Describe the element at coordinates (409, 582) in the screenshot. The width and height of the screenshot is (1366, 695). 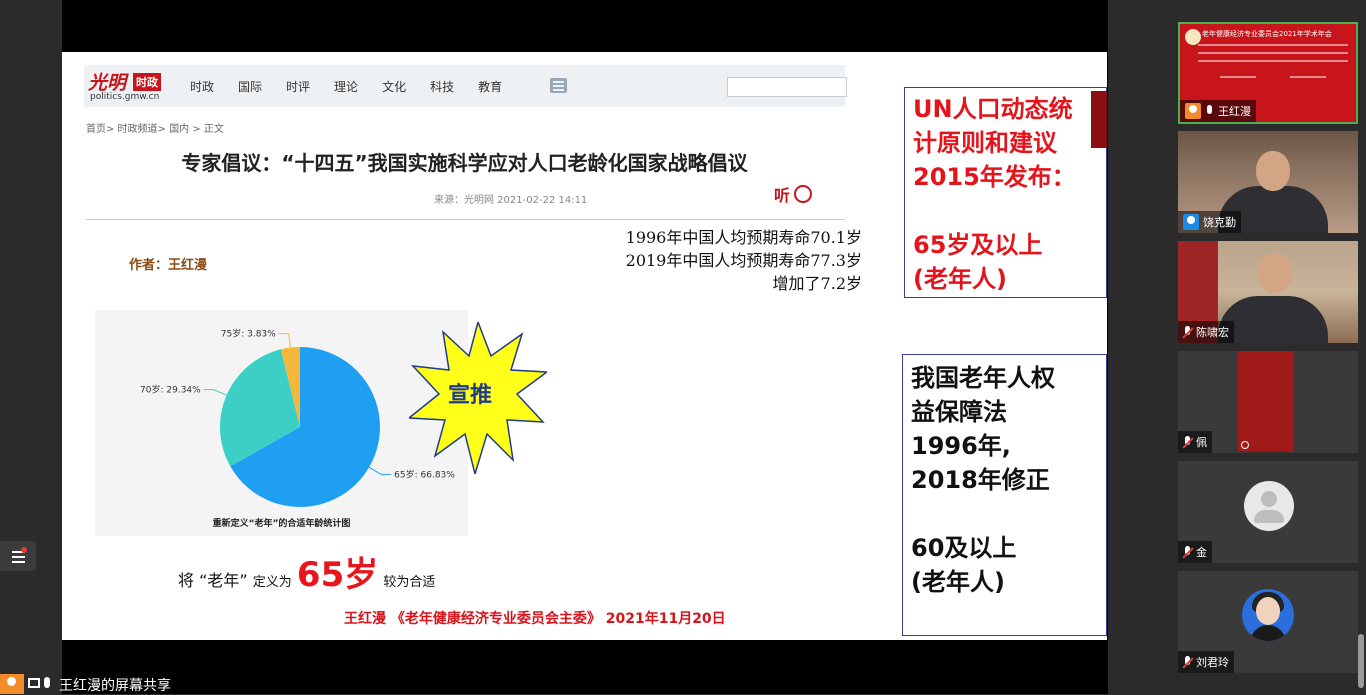
I see `define-post: 较为合适` at that location.